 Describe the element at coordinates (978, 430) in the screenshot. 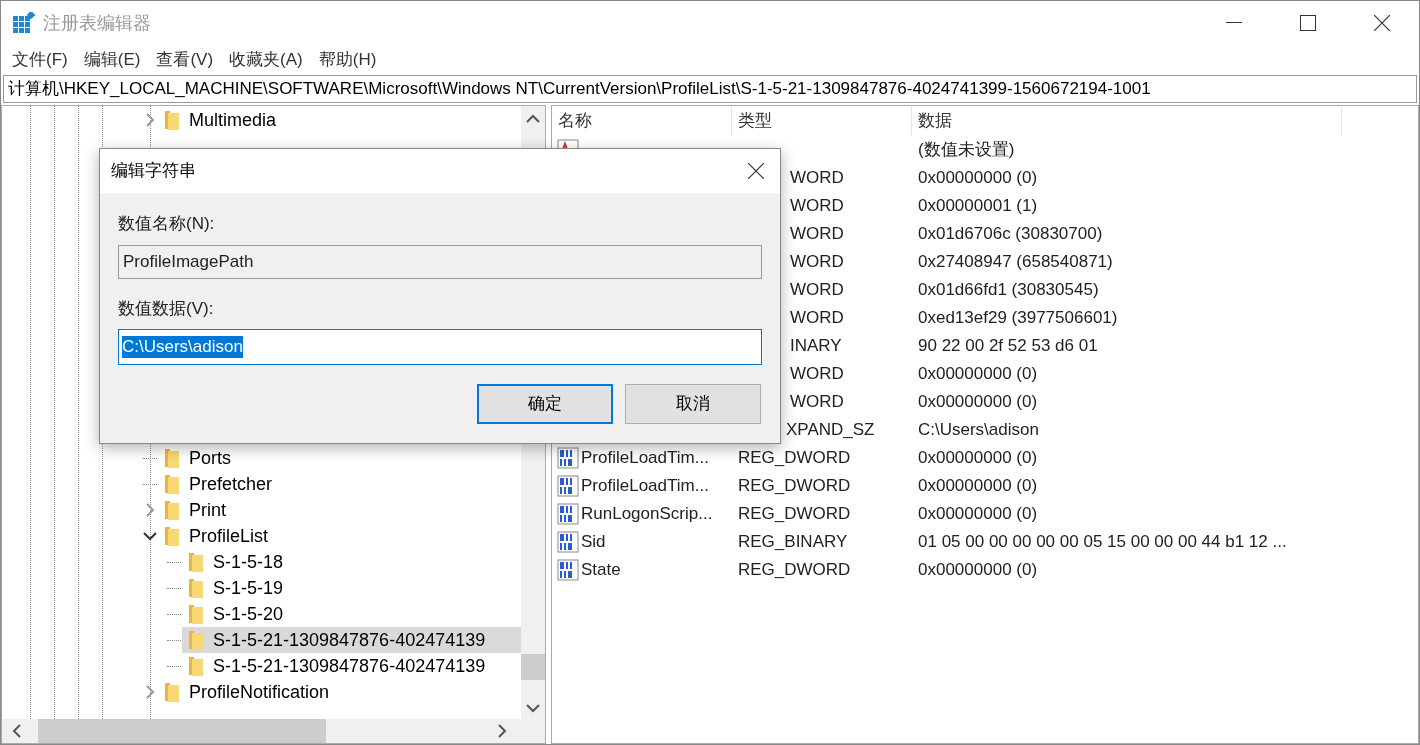

I see `value-data: C:\Users\adison` at that location.